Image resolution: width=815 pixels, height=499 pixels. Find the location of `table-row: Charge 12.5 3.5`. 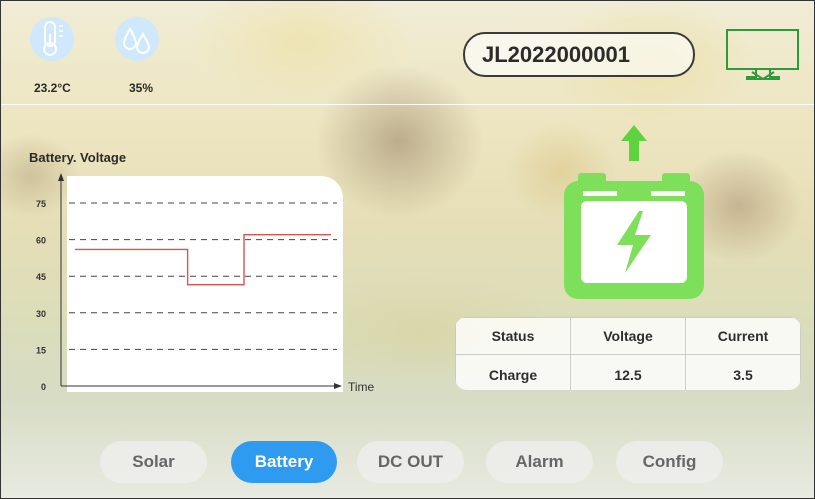

table-row: Charge 12.5 3.5 is located at coordinates (628, 372).